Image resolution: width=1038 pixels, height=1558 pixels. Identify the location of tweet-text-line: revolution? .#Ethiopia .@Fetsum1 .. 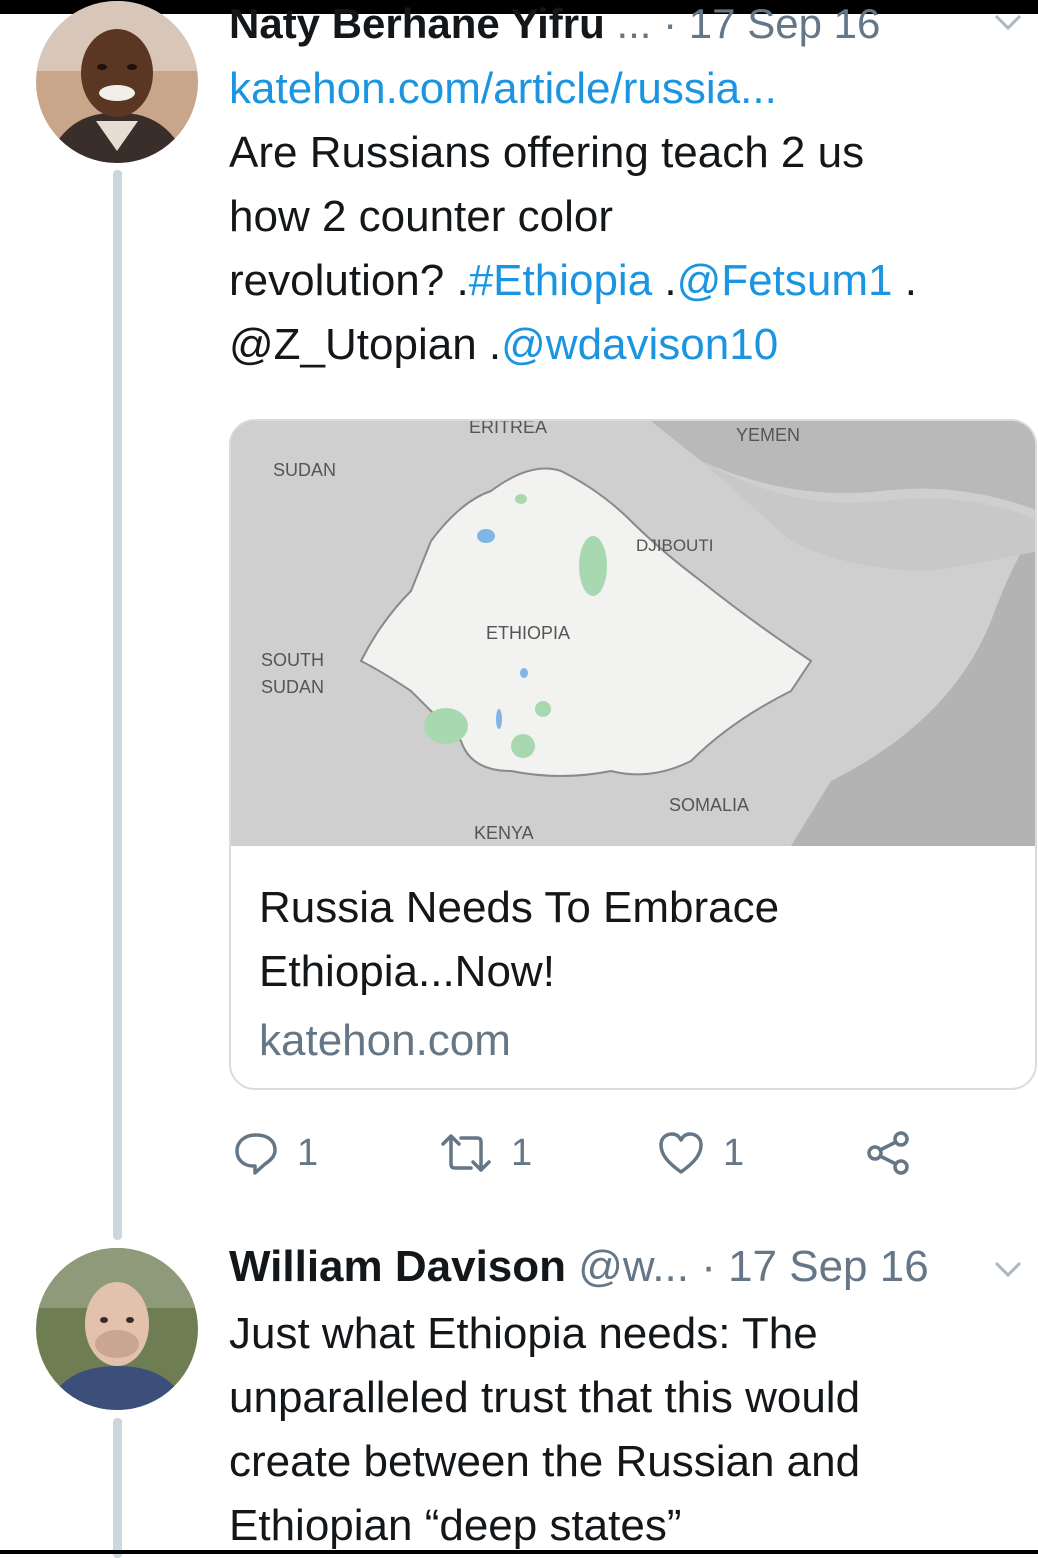
(633, 281).